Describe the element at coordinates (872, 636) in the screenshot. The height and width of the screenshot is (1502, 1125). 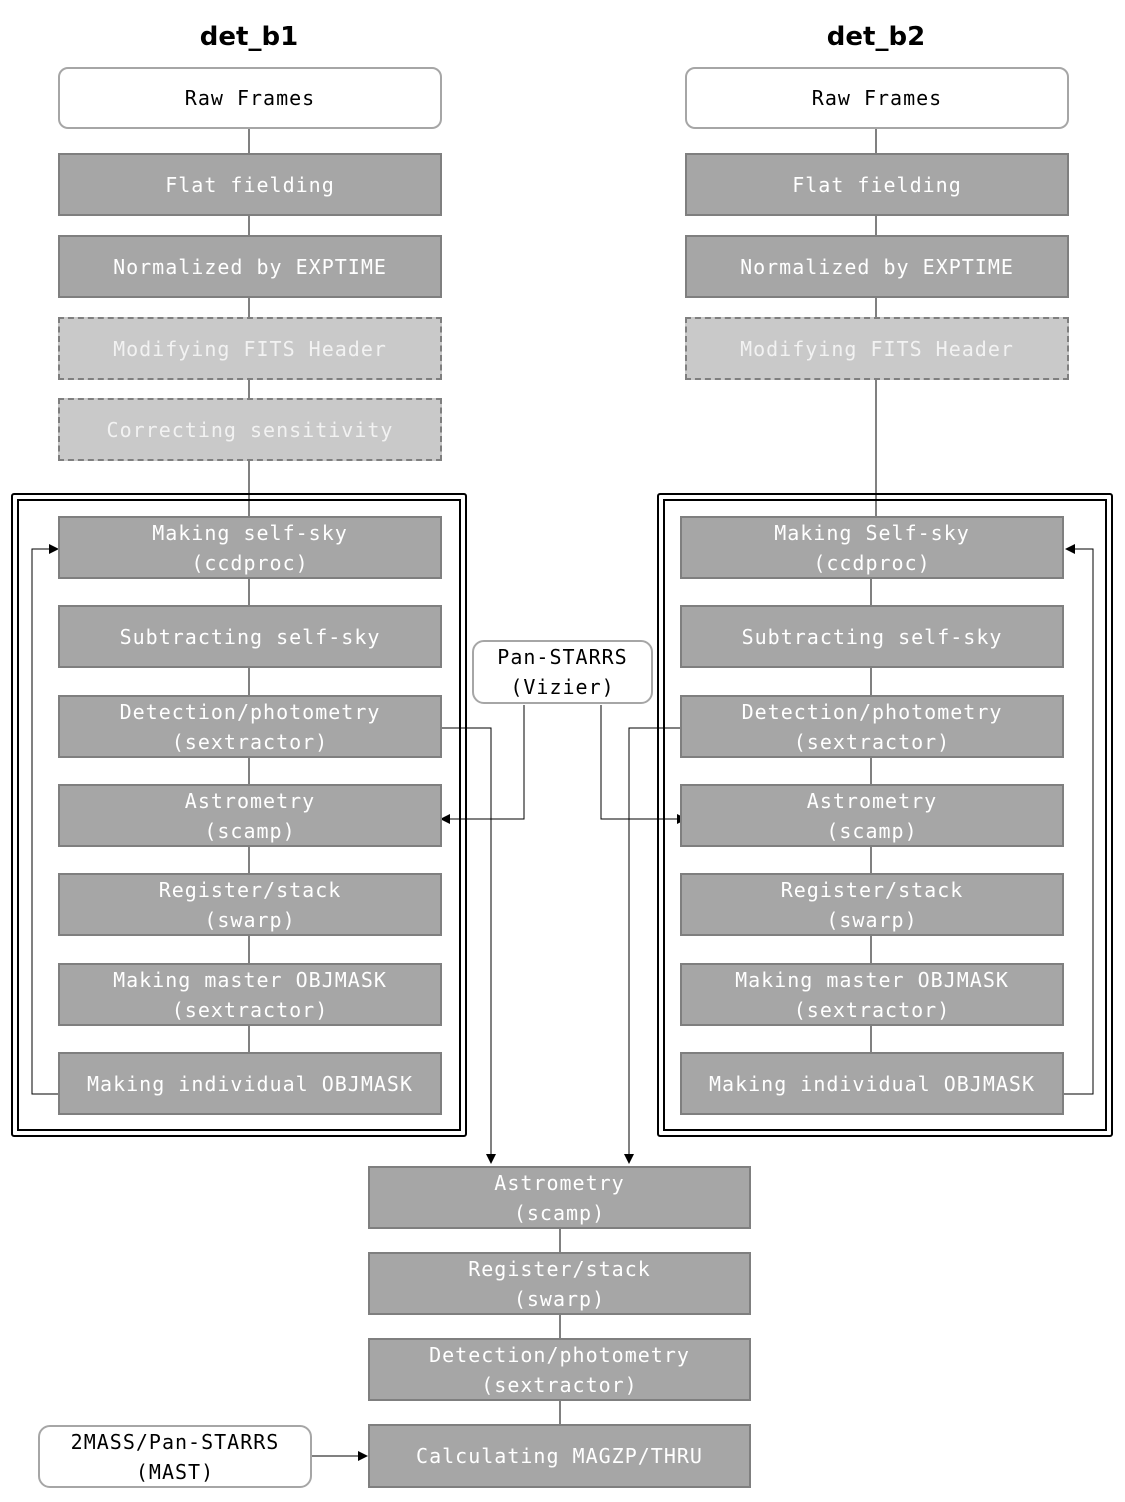
I see `b2-subtract-self-sky: Subtracting self-sky` at that location.